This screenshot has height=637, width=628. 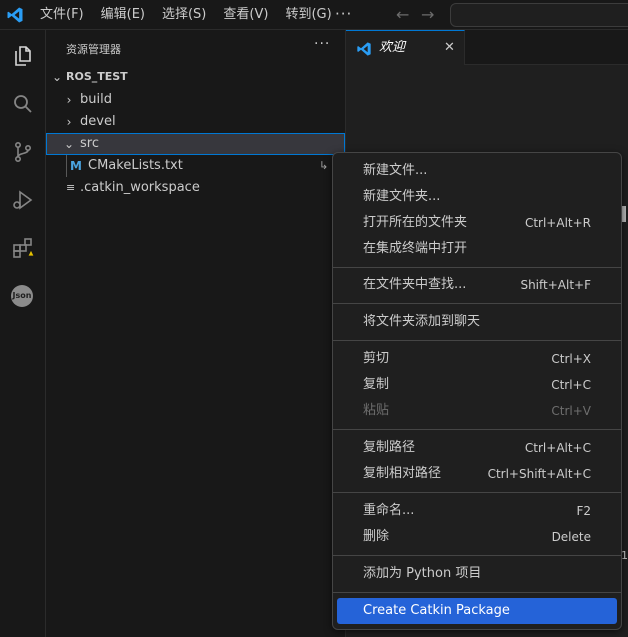 What do you see at coordinates (449, 48) in the screenshot?
I see `close-icon: ✕` at bounding box center [449, 48].